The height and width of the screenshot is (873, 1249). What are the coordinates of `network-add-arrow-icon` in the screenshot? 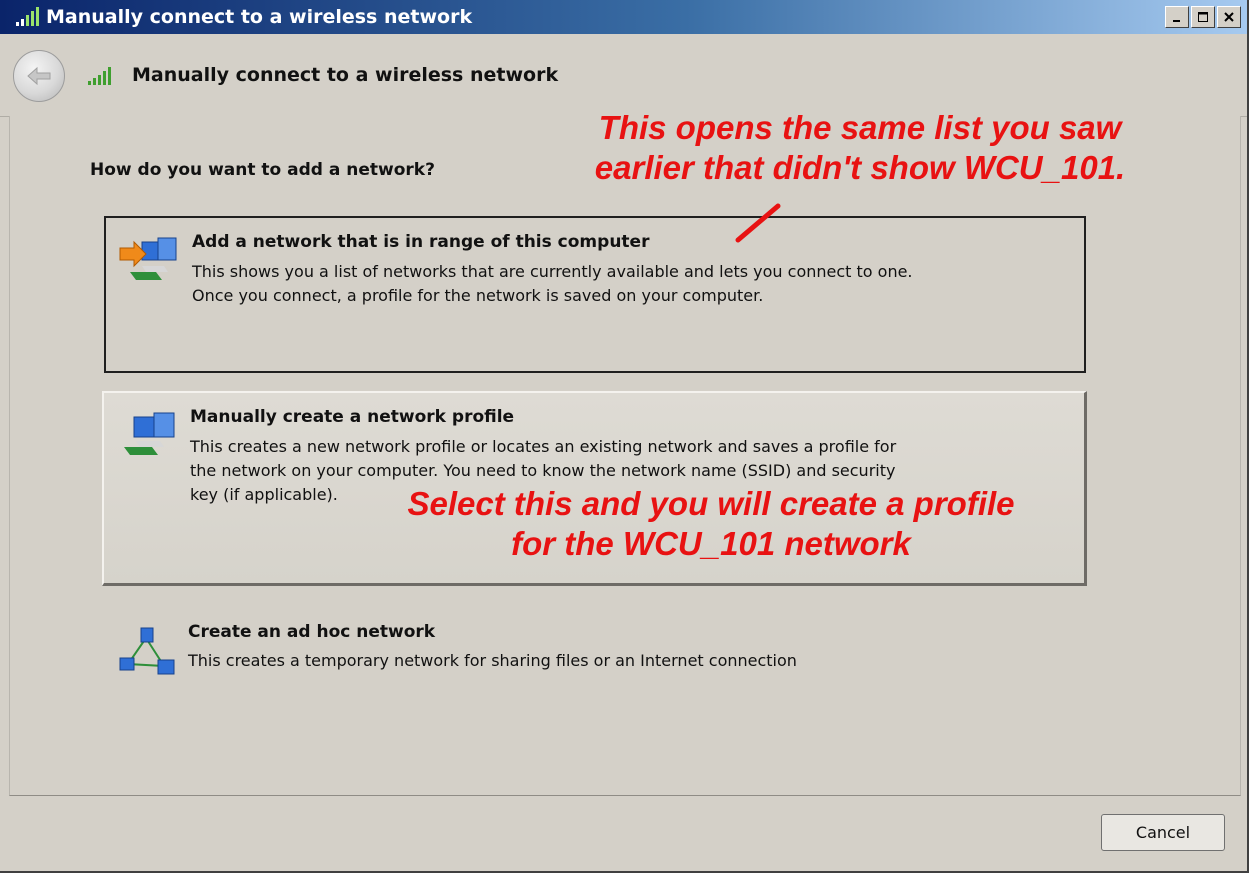 It's located at (148, 258).